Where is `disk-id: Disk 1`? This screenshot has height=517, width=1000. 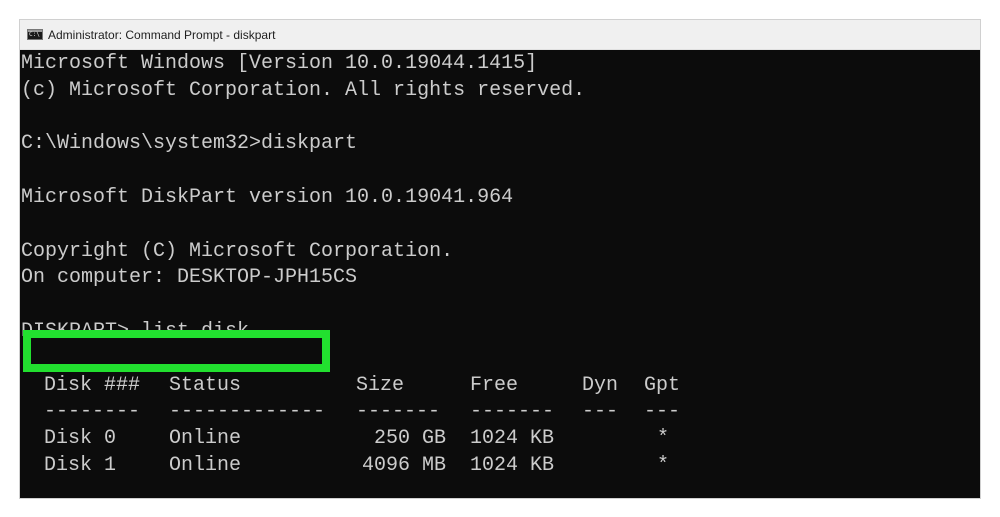
disk-id: Disk 1 is located at coordinates (80, 465).